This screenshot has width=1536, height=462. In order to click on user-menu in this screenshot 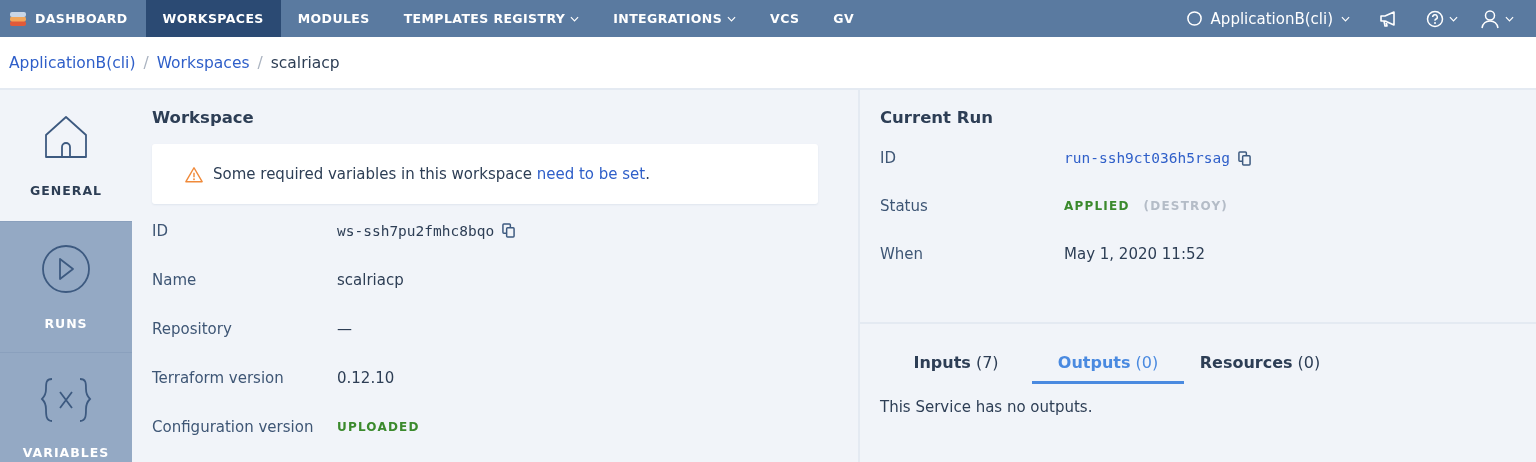, I will do `click(1497, 18)`.